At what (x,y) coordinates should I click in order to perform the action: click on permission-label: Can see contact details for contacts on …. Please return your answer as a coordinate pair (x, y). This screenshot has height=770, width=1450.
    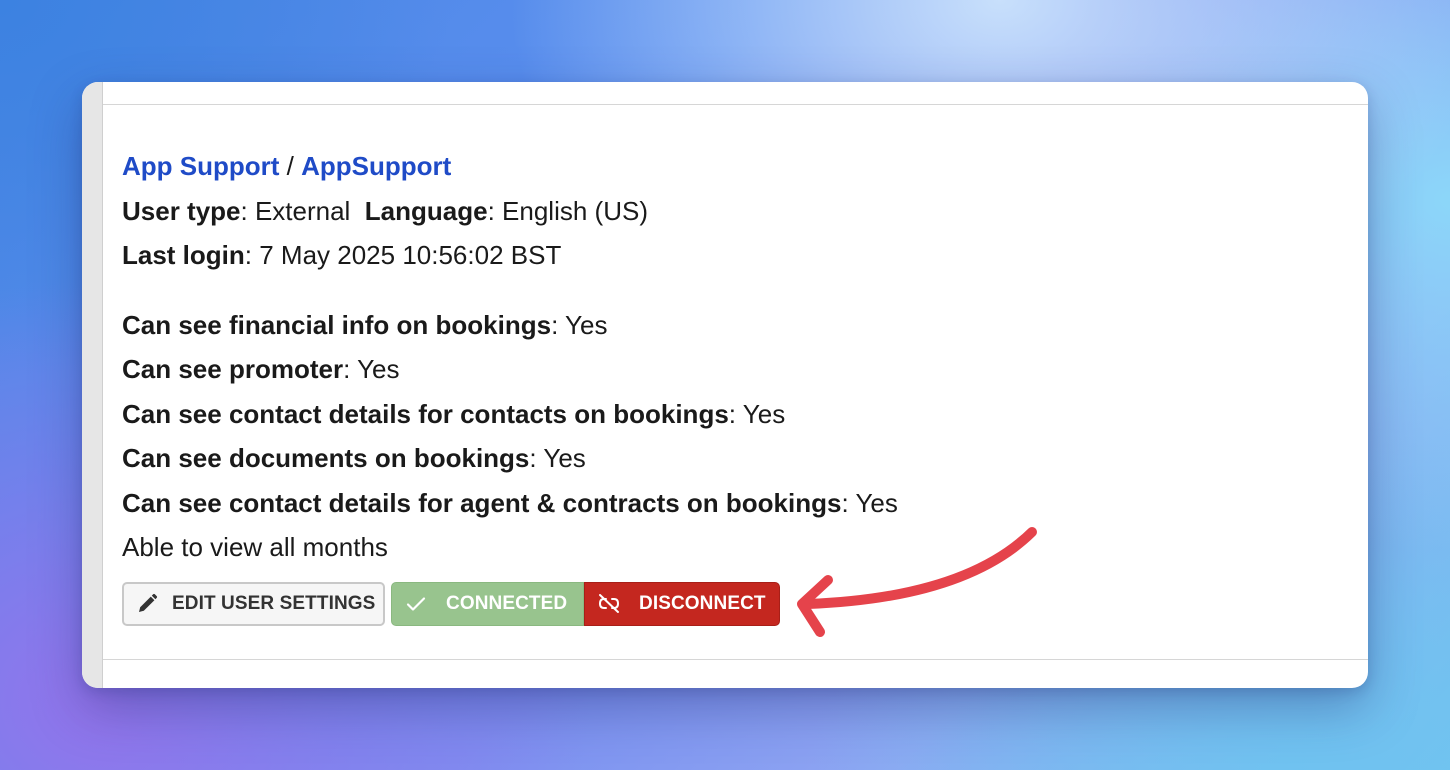
    Looking at the image, I should click on (425, 413).